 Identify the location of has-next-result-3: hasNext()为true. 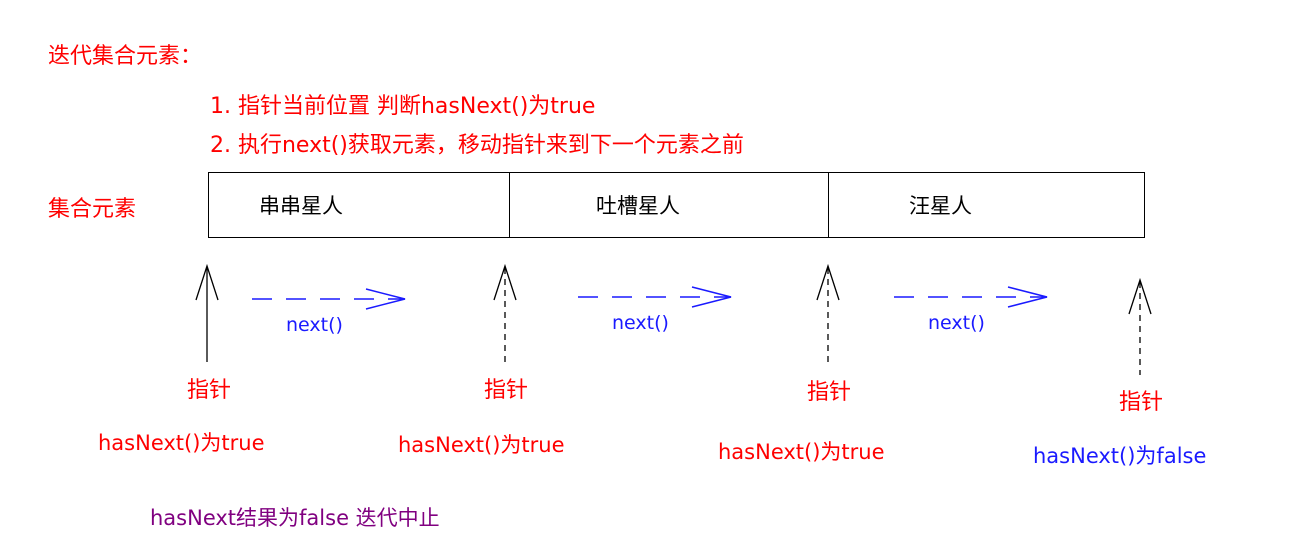
(801, 452).